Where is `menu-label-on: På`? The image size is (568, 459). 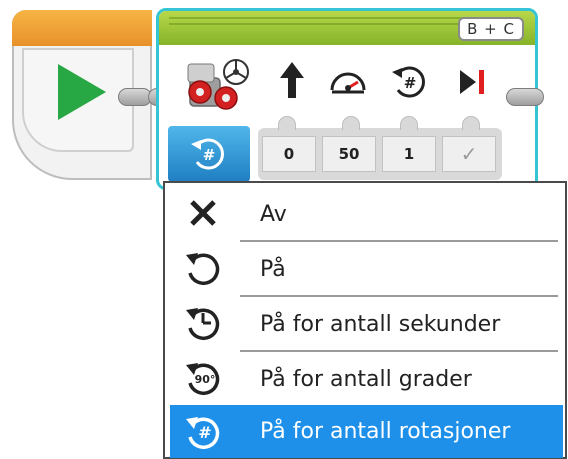 menu-label-on: På is located at coordinates (273, 269).